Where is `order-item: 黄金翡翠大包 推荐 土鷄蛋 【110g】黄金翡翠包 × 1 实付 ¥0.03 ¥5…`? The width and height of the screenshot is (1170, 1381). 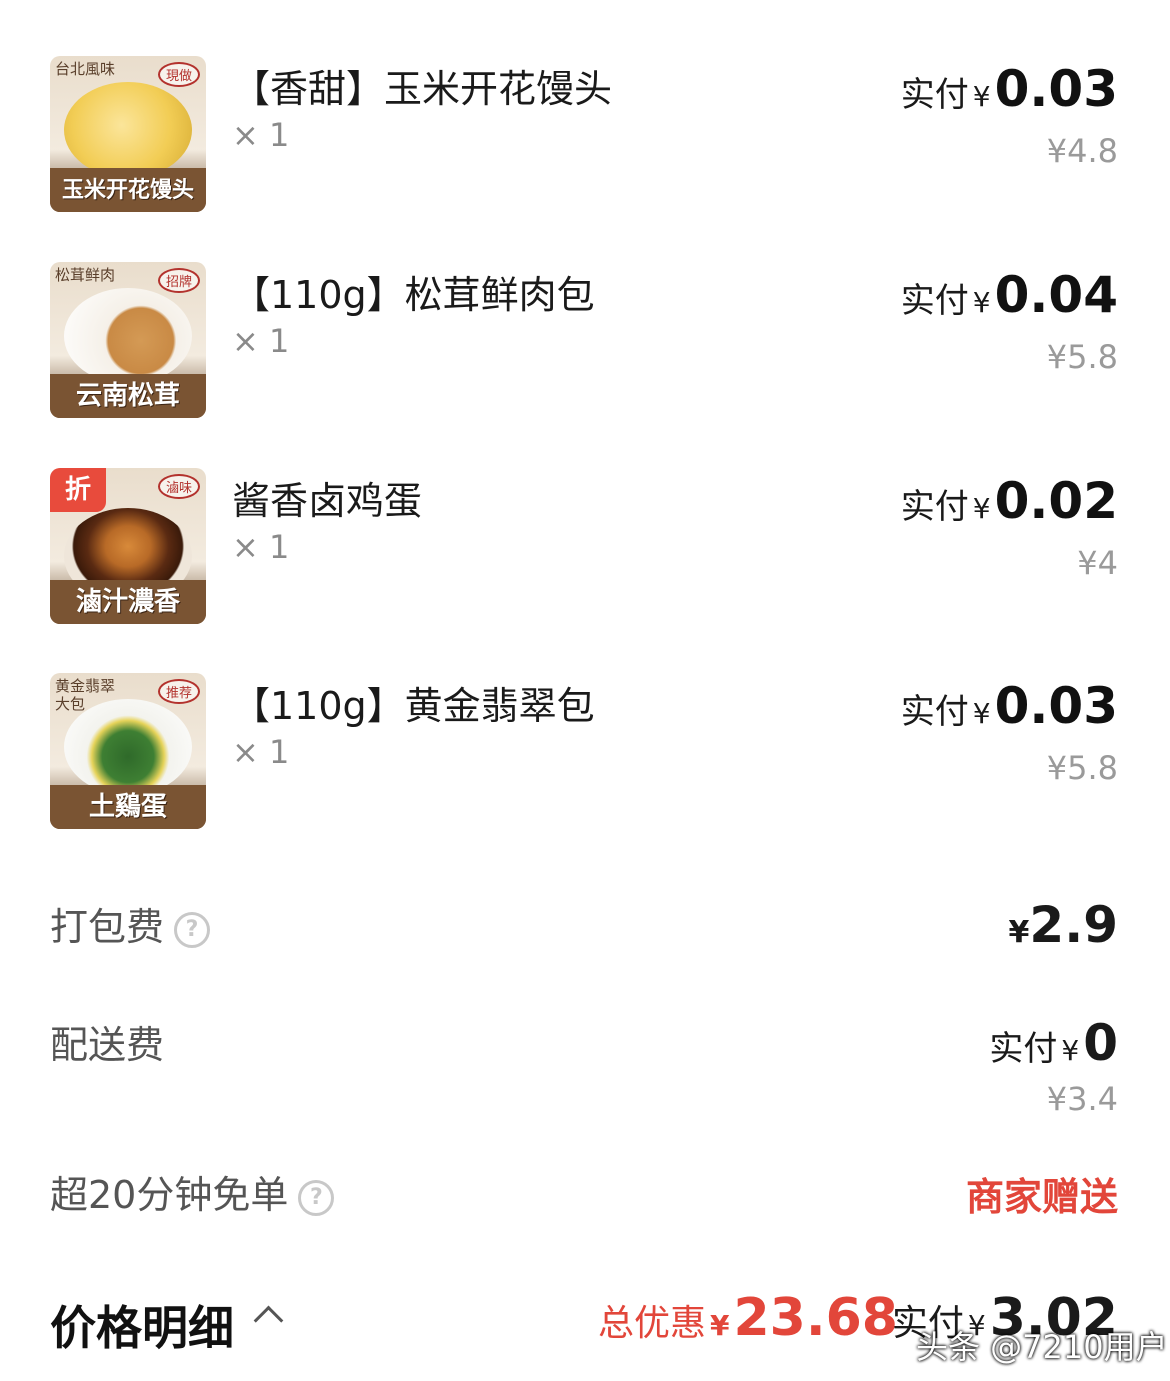
order-item: 黄金翡翠大包 推荐 土鷄蛋 【110g】黄金翡翠包 × 1 实付 ¥0.03 ¥5… is located at coordinates (585, 753).